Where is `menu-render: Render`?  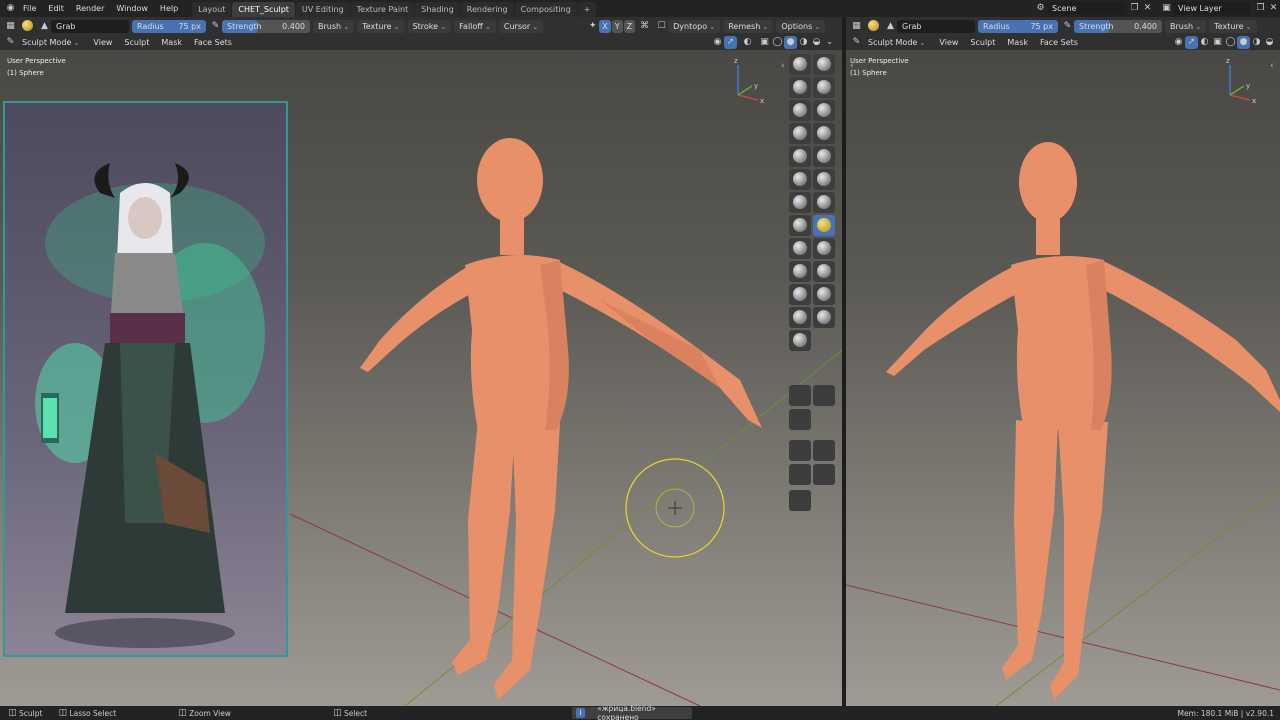
menu-render: Render is located at coordinates (90, 8).